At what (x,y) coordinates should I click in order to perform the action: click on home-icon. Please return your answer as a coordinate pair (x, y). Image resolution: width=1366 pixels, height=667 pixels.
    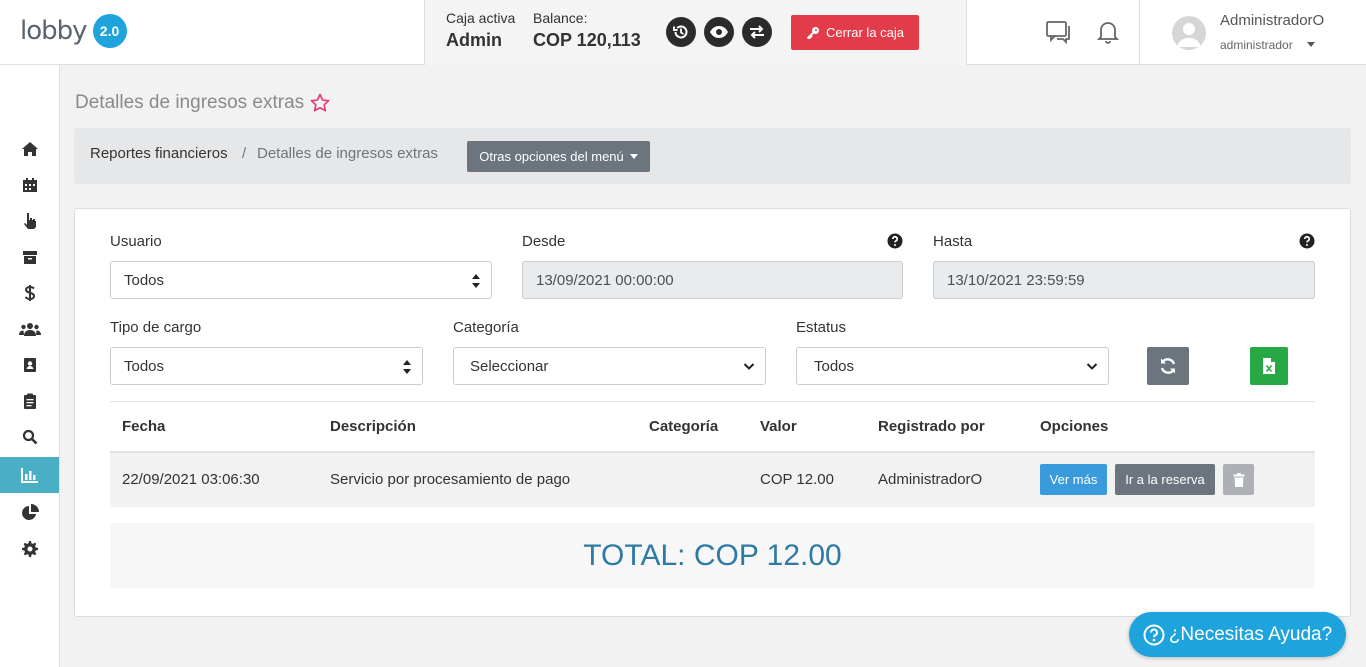
    Looking at the image, I should click on (29, 149).